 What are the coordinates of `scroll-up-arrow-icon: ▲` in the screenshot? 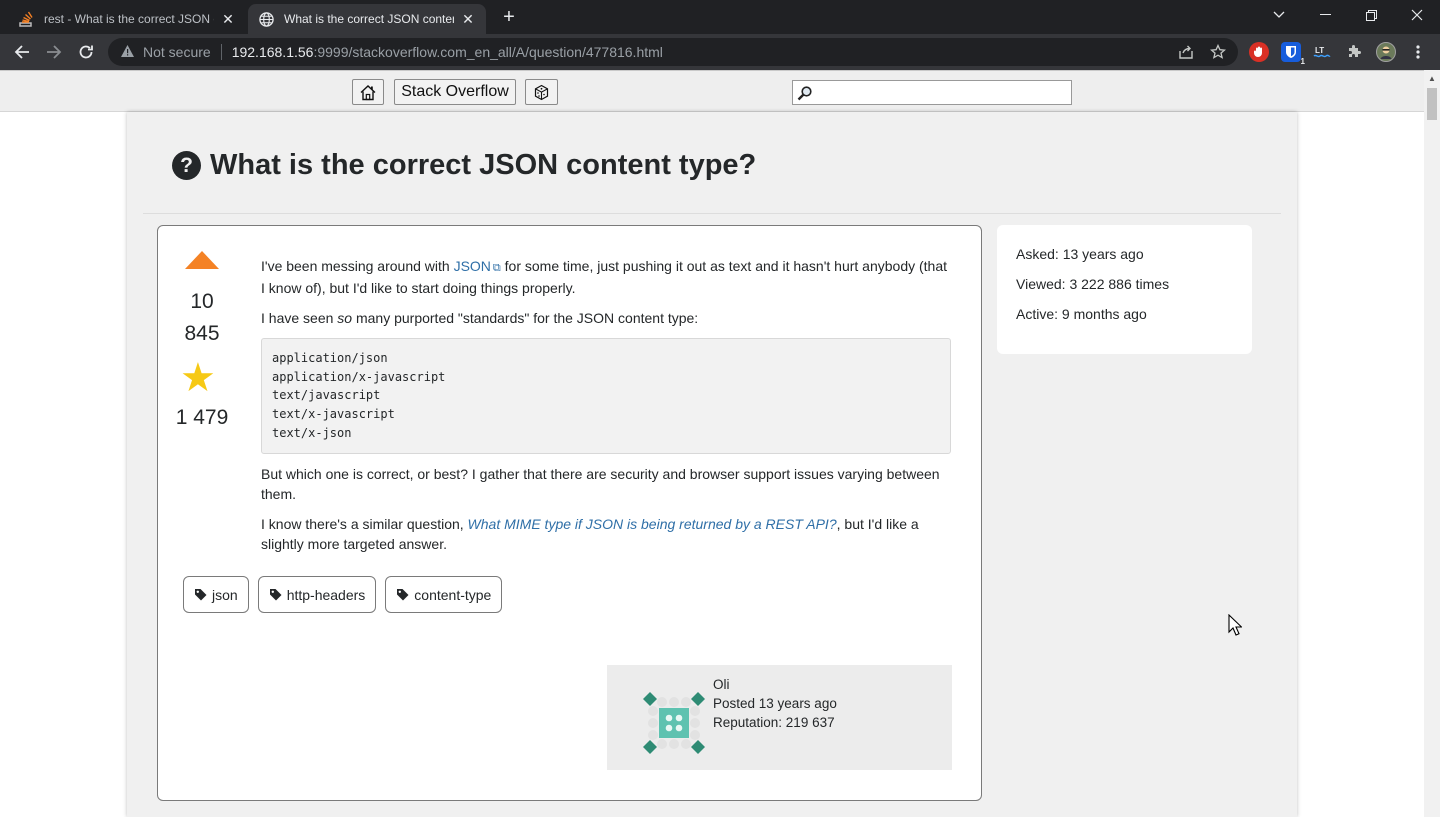 It's located at (1432, 78).